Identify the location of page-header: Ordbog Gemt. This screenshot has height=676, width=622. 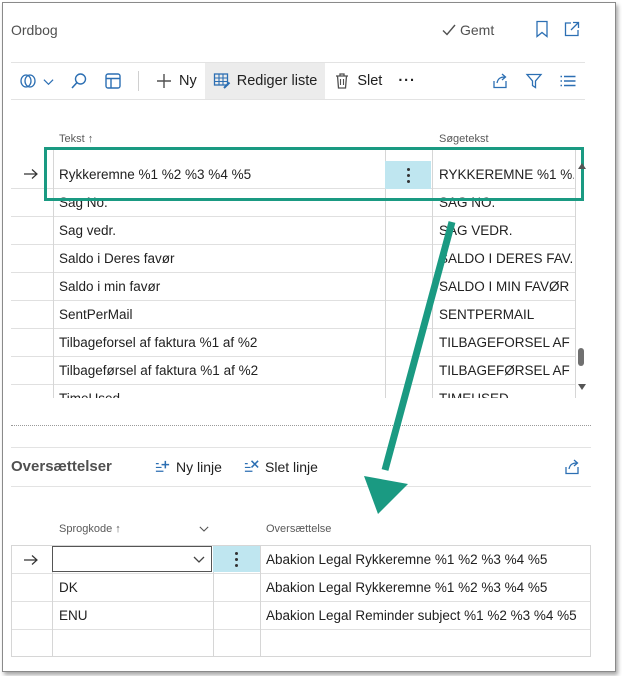
(311, 26).